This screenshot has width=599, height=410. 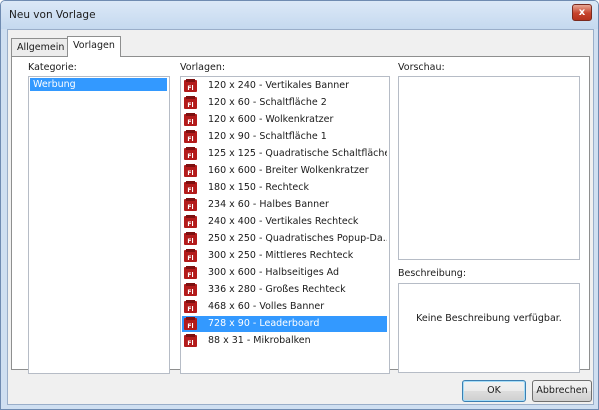 What do you see at coordinates (432, 273) in the screenshot?
I see `beschreibung-label: Beschreibung:` at bounding box center [432, 273].